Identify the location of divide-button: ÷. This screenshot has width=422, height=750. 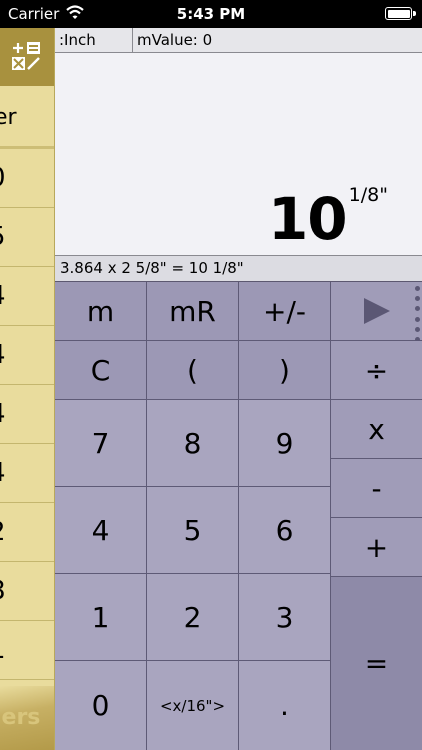
(376, 370).